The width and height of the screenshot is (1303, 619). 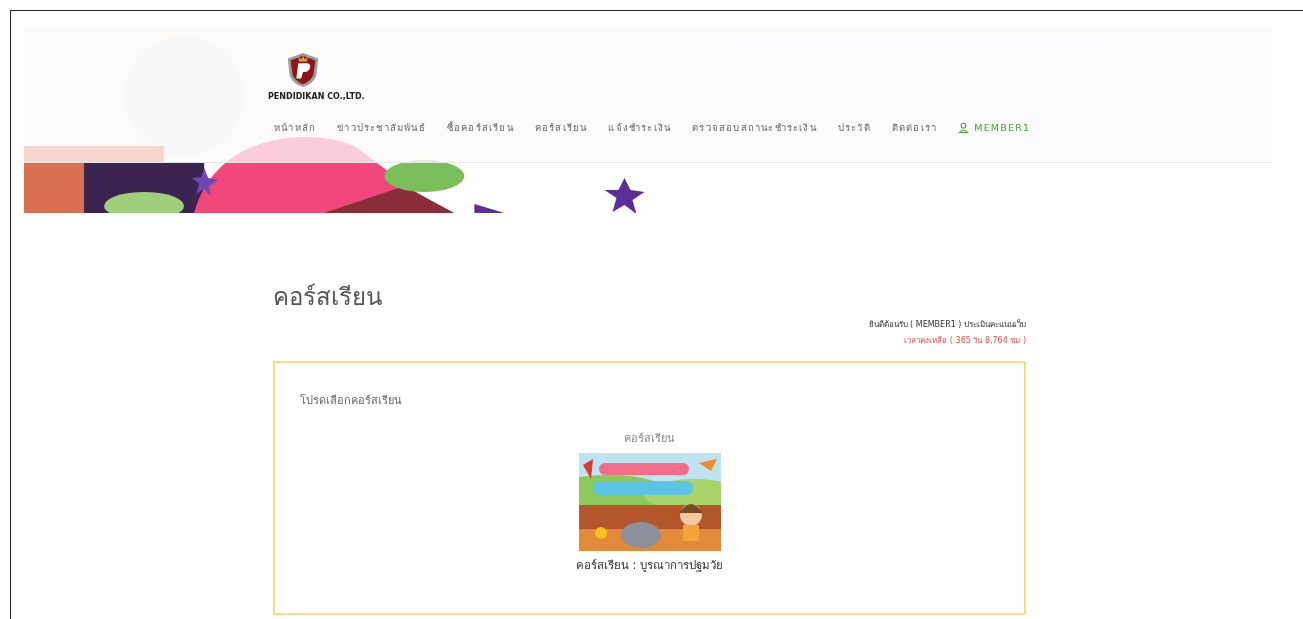 I want to click on user-icon, so click(x=964, y=127).